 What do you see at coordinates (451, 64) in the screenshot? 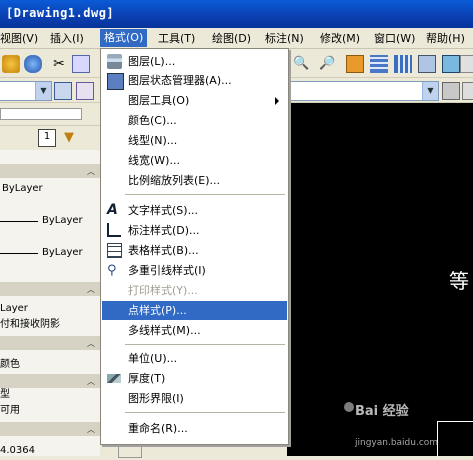
I see `markup-icon` at bounding box center [451, 64].